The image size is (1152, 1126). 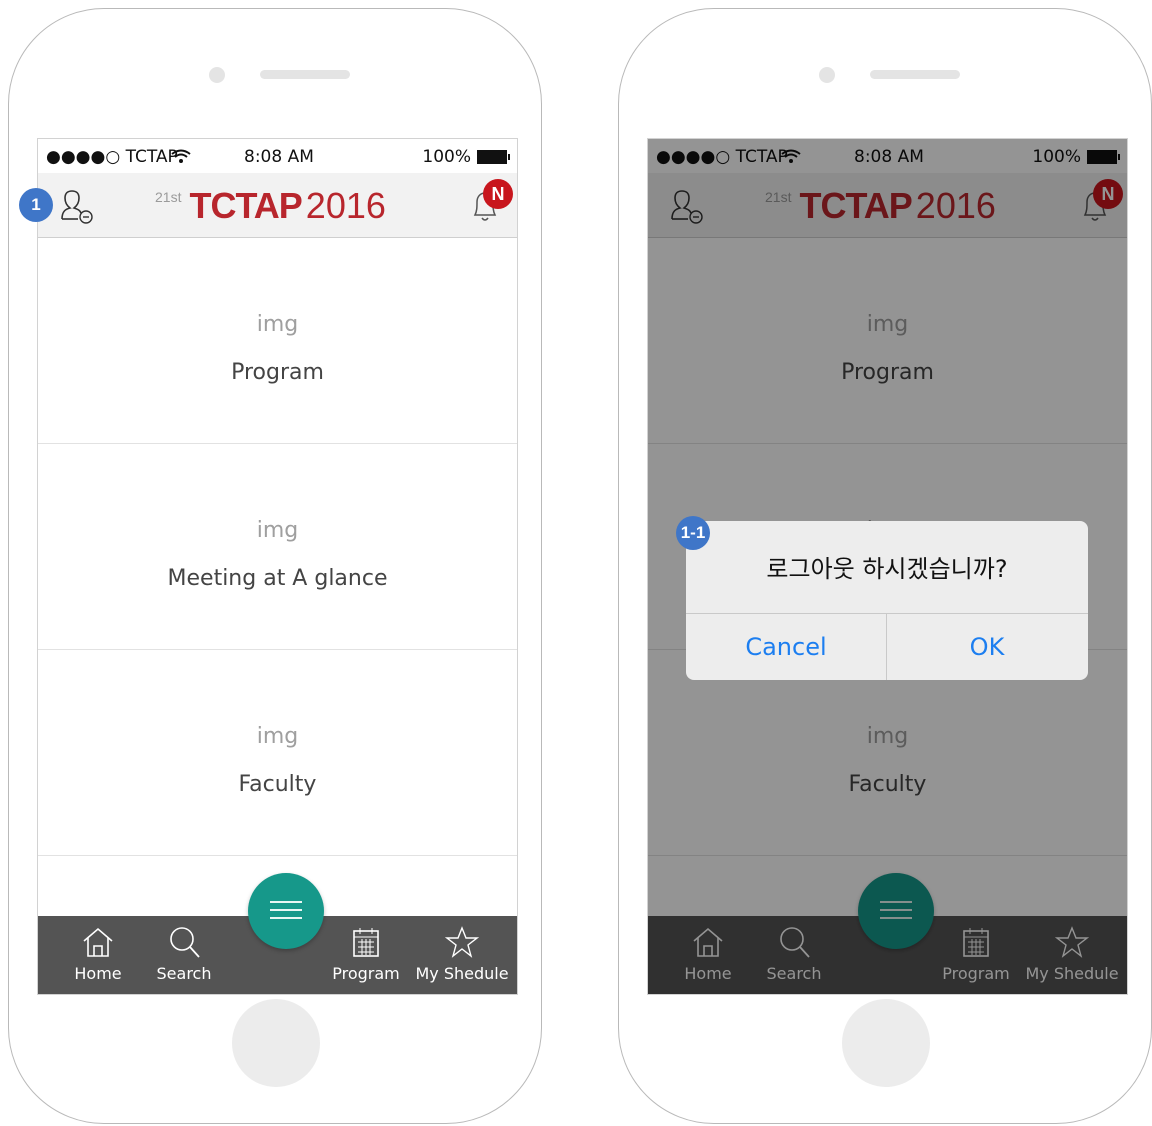 I want to click on wifi-icon, so click(x=181, y=156).